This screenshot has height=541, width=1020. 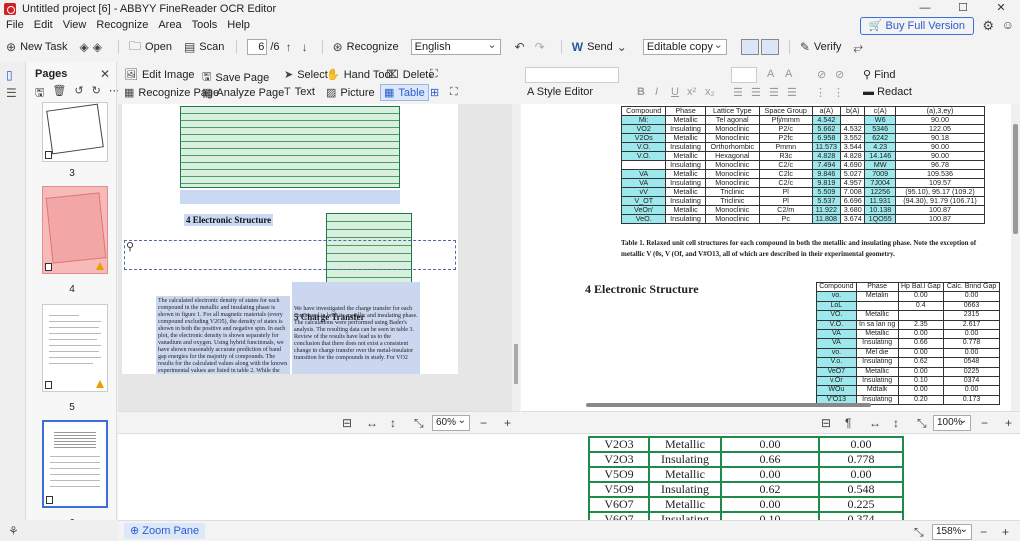 I want to click on table-cell: 0374, so click(x=971, y=381).